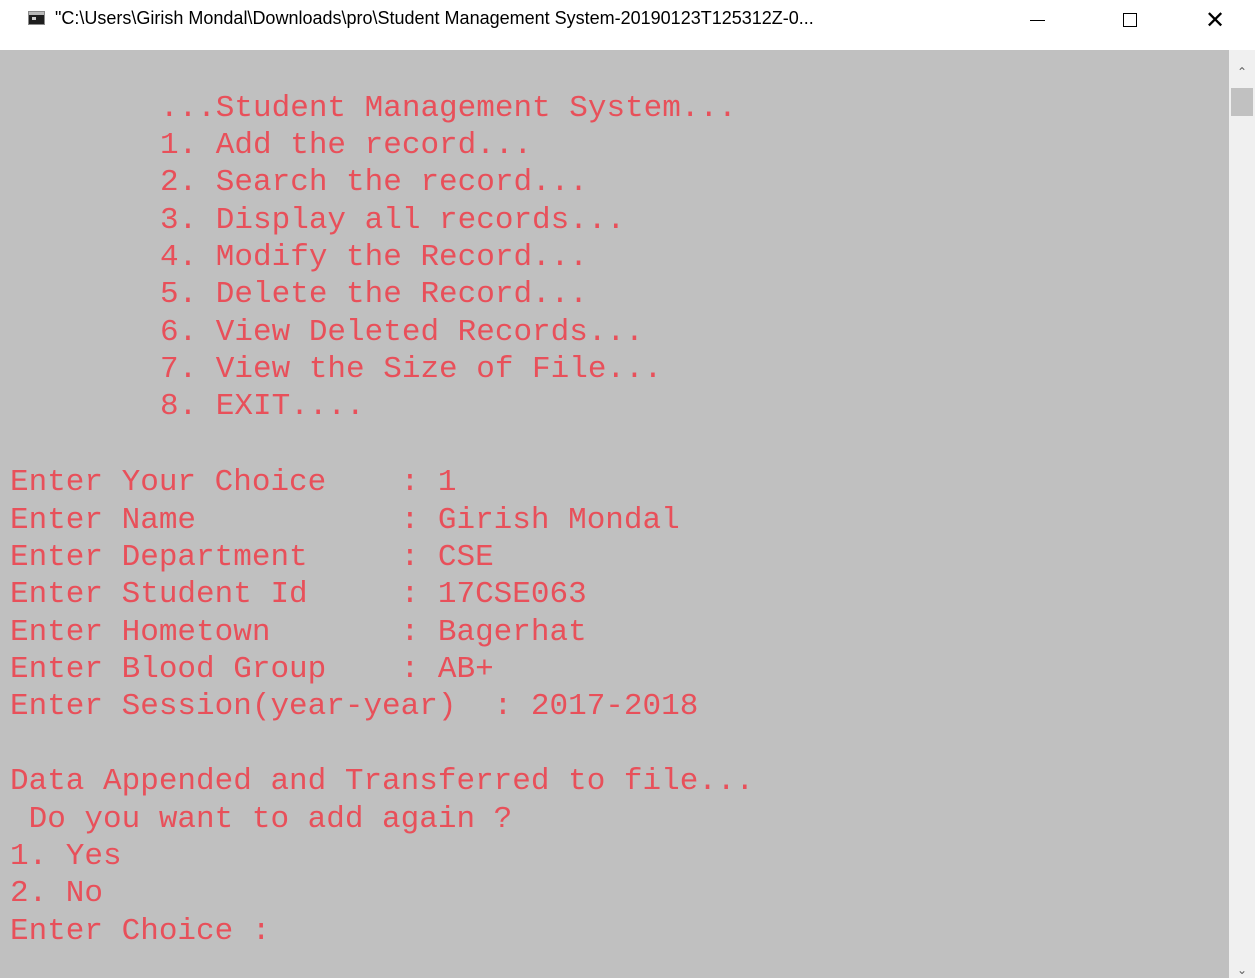 The width and height of the screenshot is (1255, 978). I want to click on scroll-thumb, so click(1242, 102).